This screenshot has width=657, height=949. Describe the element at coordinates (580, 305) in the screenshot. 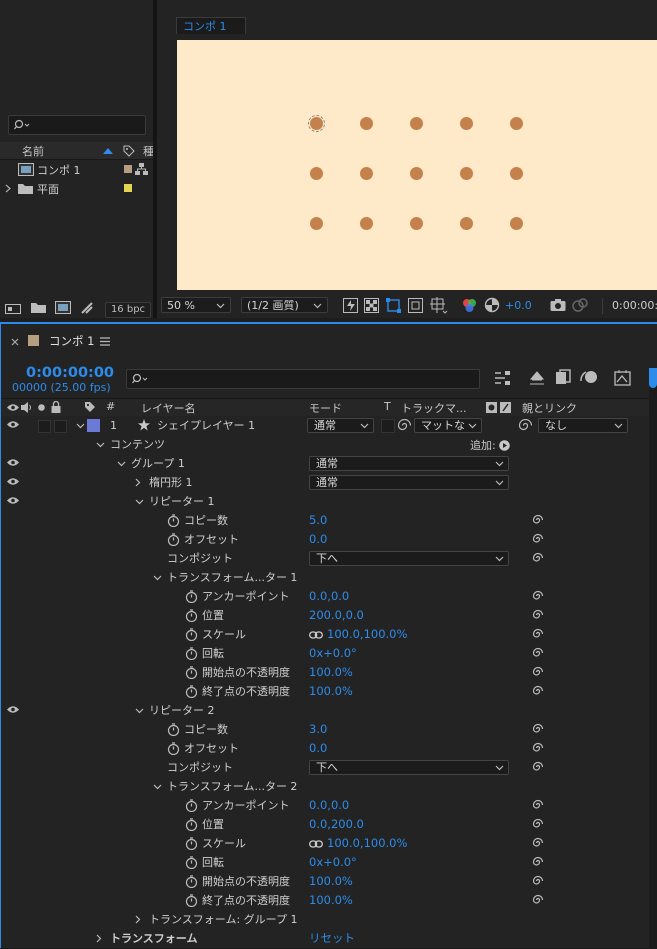

I see `show-snapshot-icon` at that location.